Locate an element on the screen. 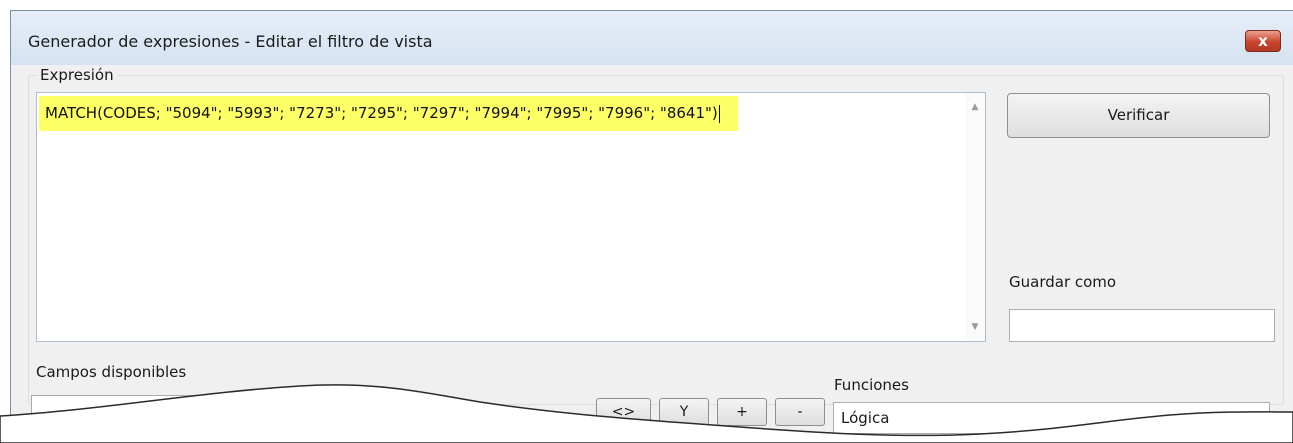 The image size is (1293, 443). expression-scrollbar: ▲ ▼ is located at coordinates (975, 217).